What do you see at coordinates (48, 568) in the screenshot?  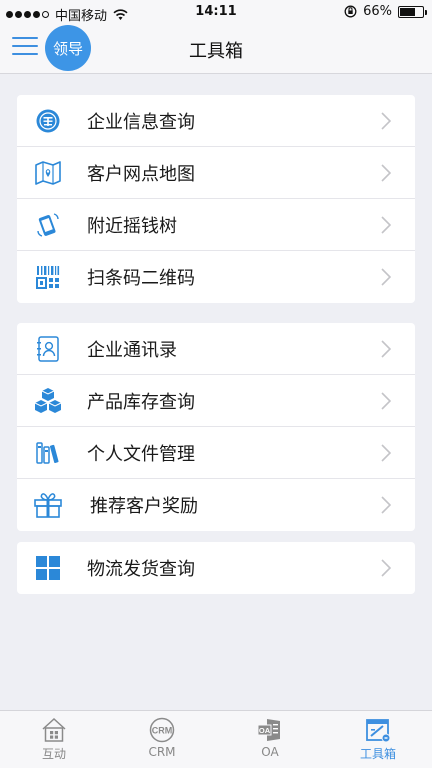 I see `logistics-grid-icon` at bounding box center [48, 568].